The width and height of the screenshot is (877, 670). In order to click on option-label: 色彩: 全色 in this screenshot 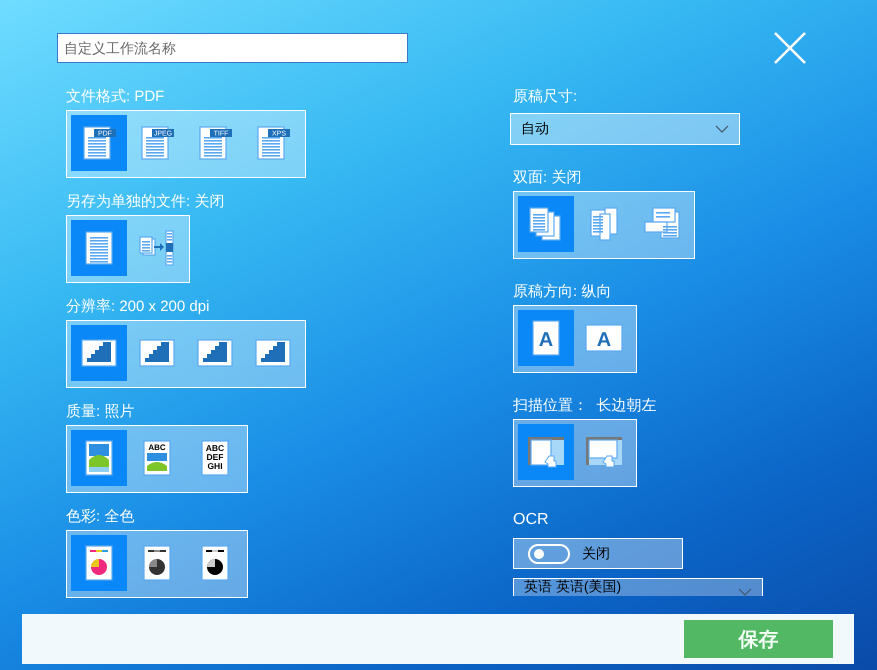, I will do `click(100, 517)`.